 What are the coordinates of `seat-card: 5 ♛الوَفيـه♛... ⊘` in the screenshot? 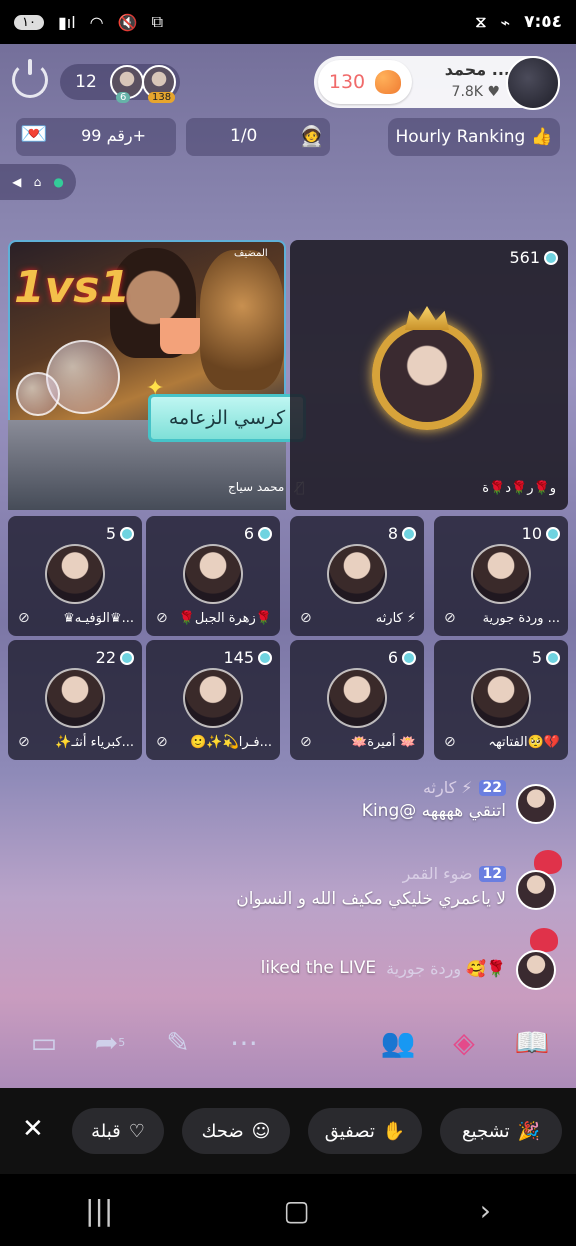 It's located at (75, 576).